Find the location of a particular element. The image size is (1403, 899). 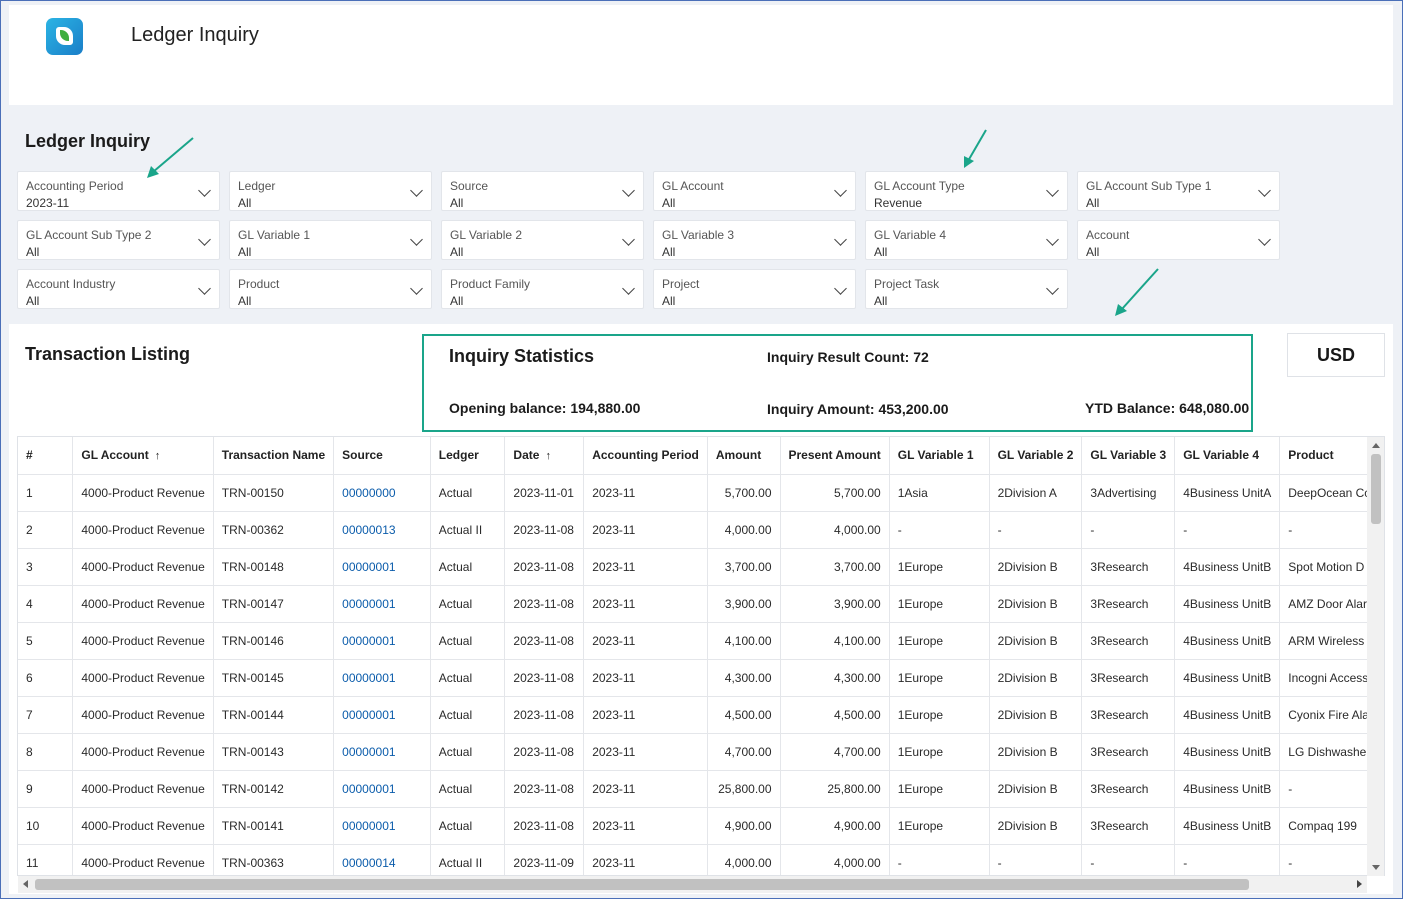

filter-gl-account-type: GL Account Type Revenue is located at coordinates (966, 191).